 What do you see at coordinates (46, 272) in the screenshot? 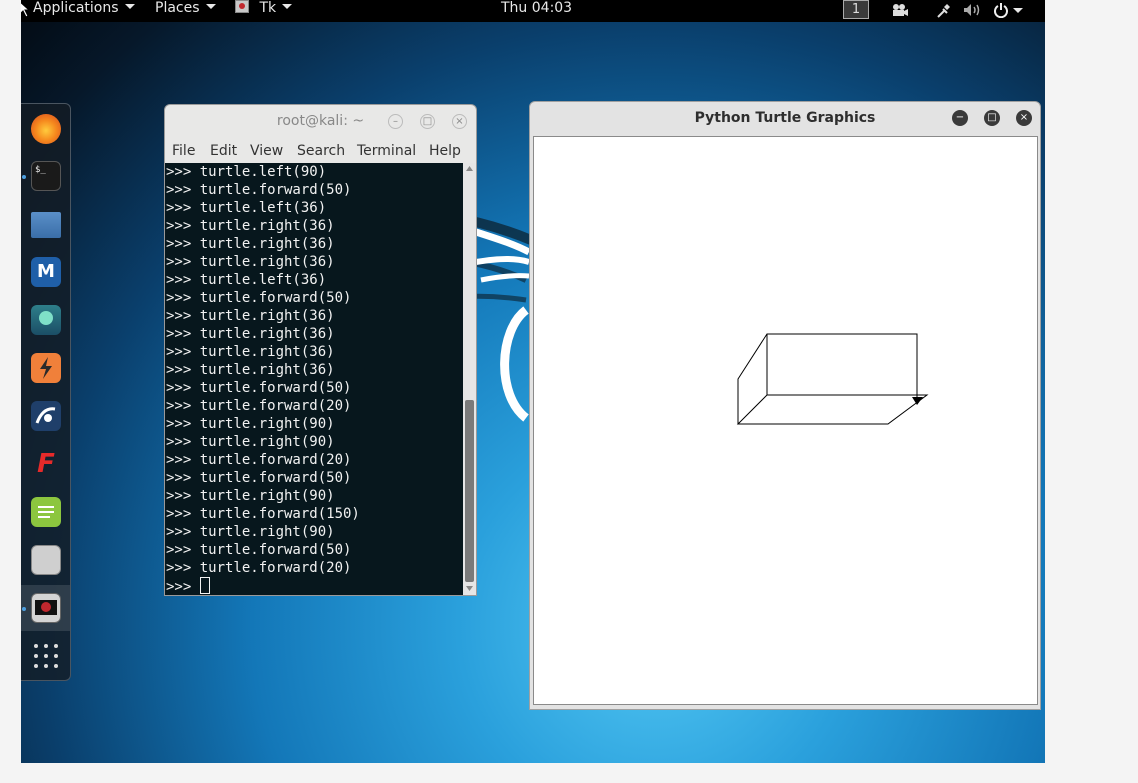
I see `metasploit-icon: M` at bounding box center [46, 272].